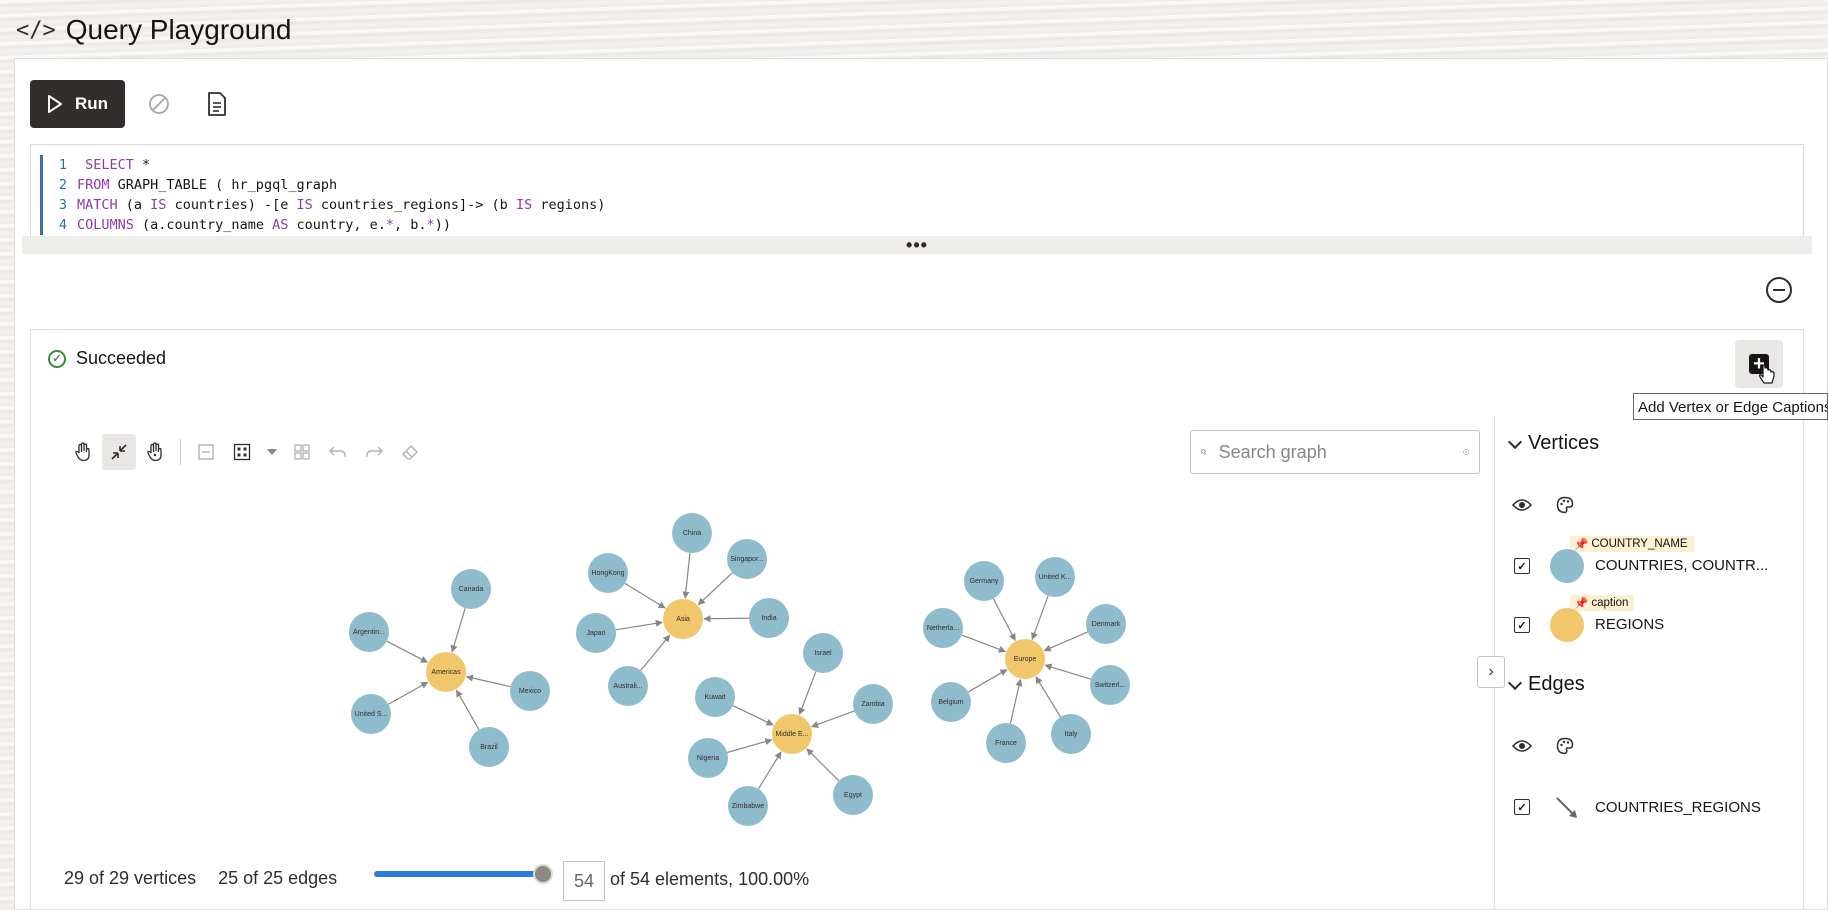 The image size is (1828, 910). What do you see at coordinates (119, 452) in the screenshot?
I see `fit-to-screen-button` at bounding box center [119, 452].